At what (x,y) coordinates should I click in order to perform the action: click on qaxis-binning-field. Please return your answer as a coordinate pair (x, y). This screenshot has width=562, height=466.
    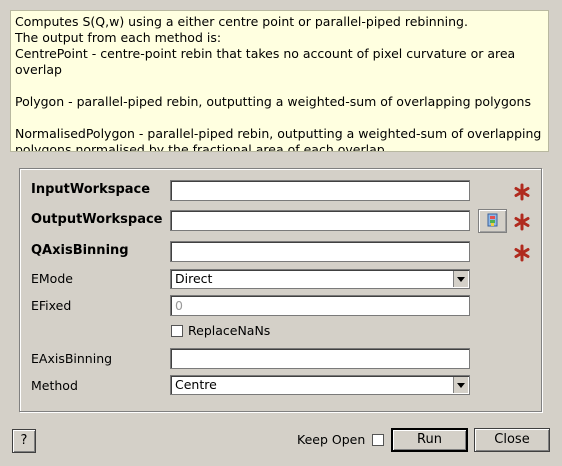
    Looking at the image, I should click on (320, 251).